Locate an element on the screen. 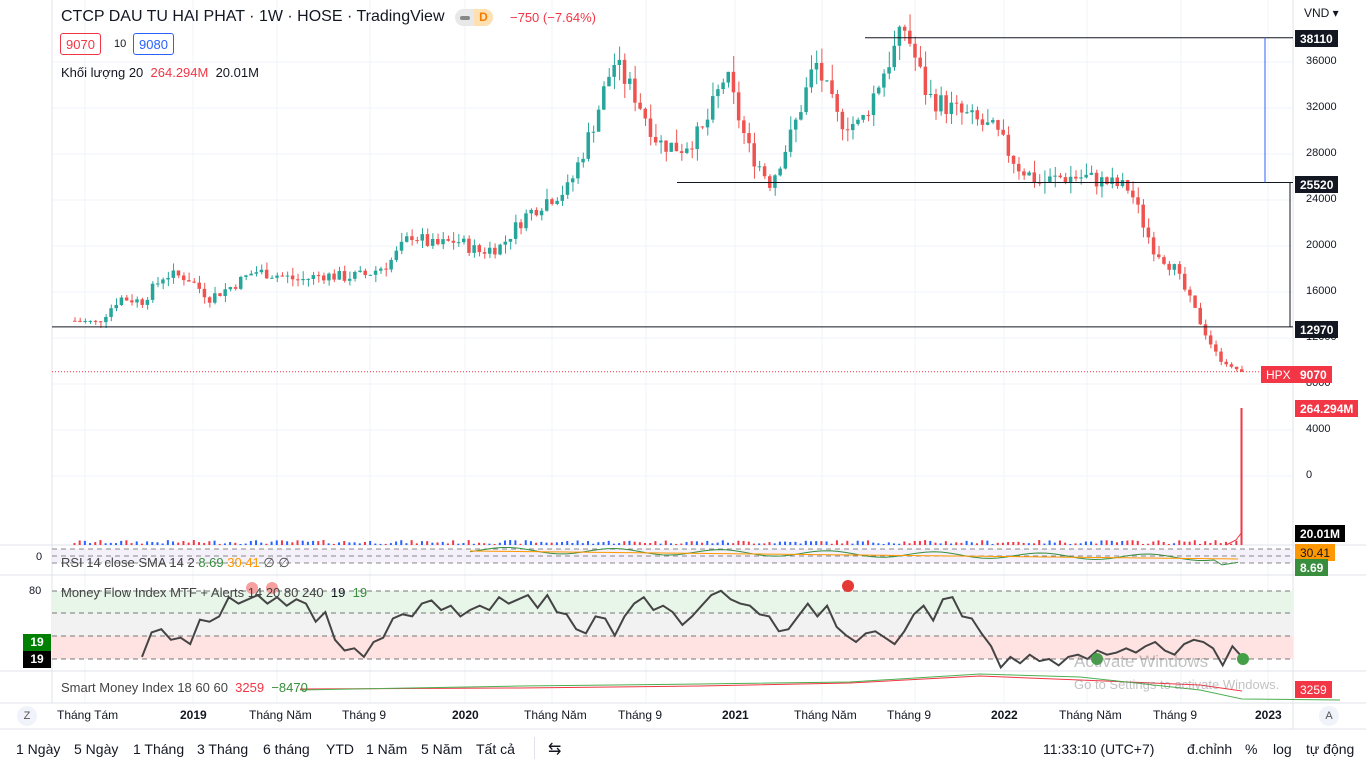  time-tick: 2020 is located at coordinates (465, 715).